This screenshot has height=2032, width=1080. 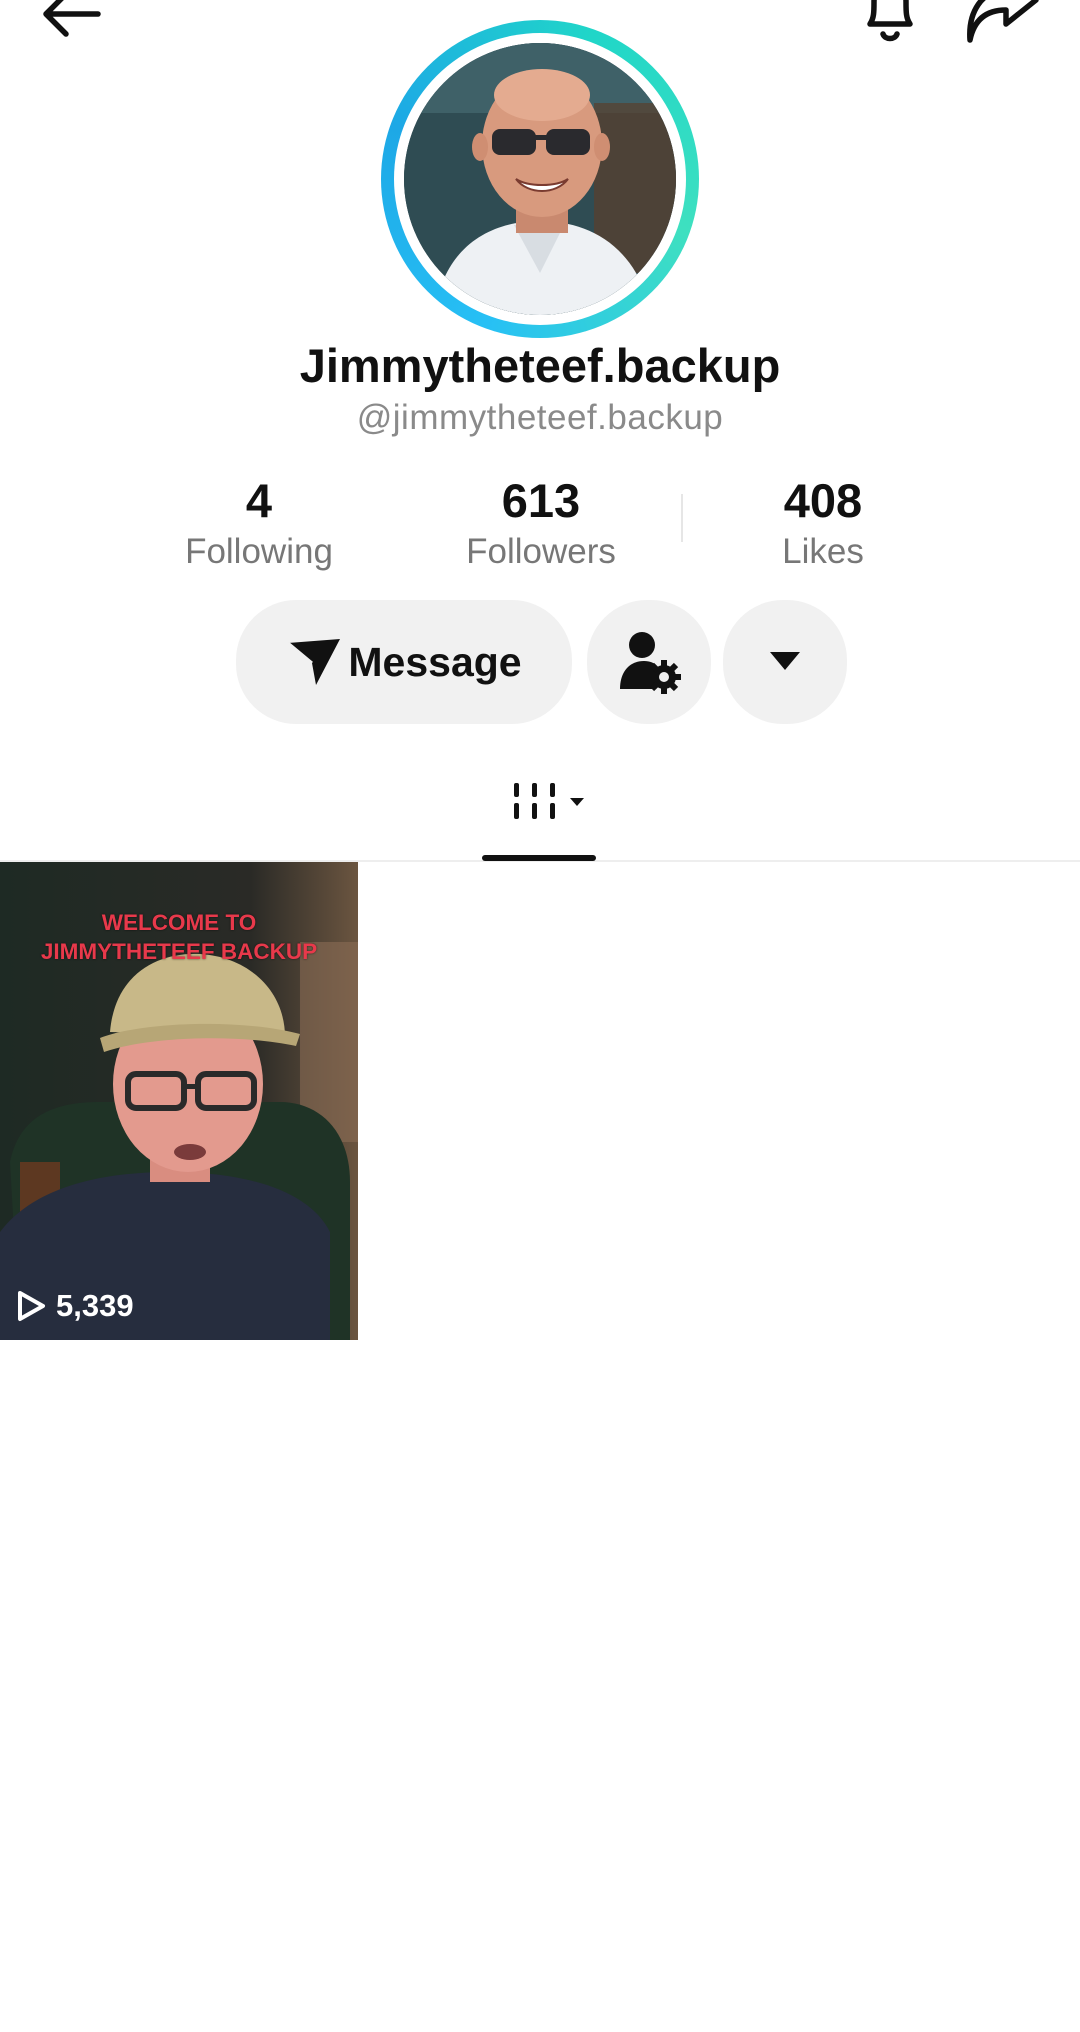 What do you see at coordinates (314, 662) in the screenshot?
I see `send-icon` at bounding box center [314, 662].